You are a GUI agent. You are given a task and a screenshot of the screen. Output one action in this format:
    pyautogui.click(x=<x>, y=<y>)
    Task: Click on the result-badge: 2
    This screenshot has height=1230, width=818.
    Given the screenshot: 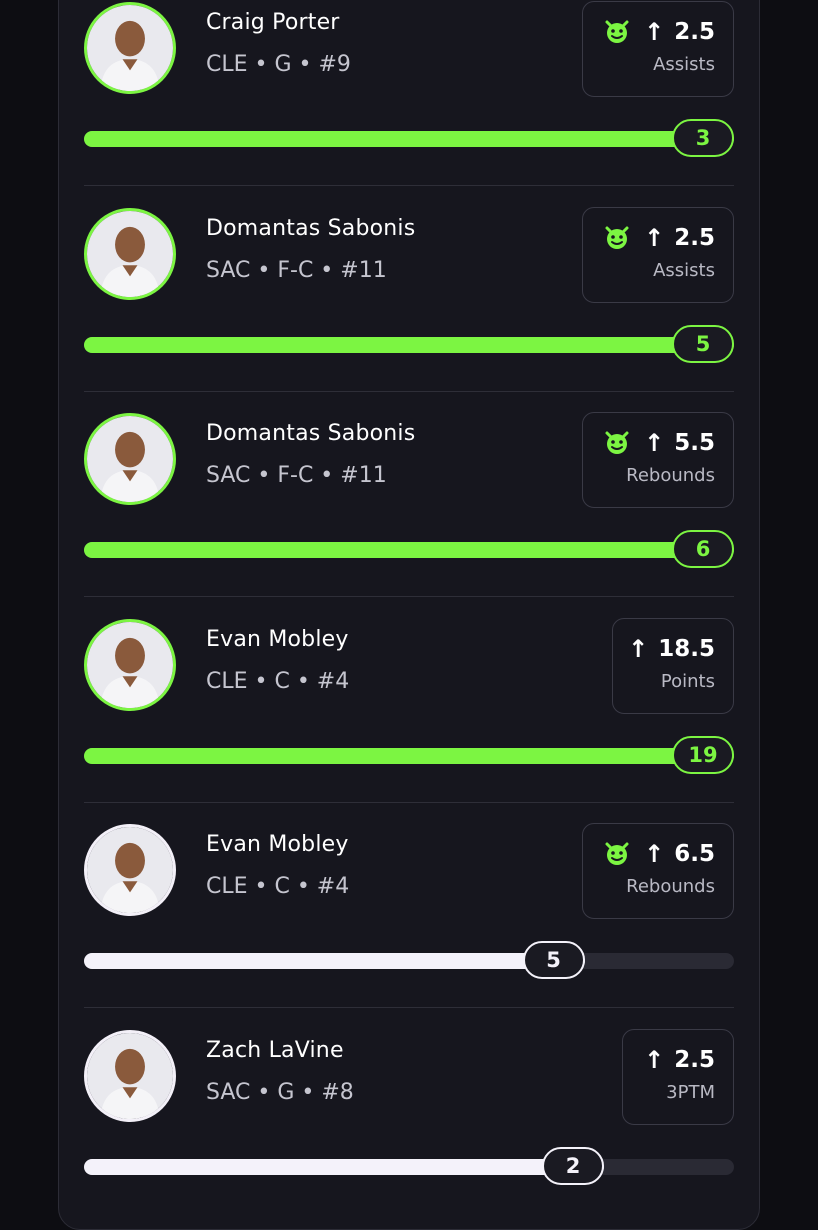 What is the action you would take?
    pyautogui.click(x=573, y=1165)
    